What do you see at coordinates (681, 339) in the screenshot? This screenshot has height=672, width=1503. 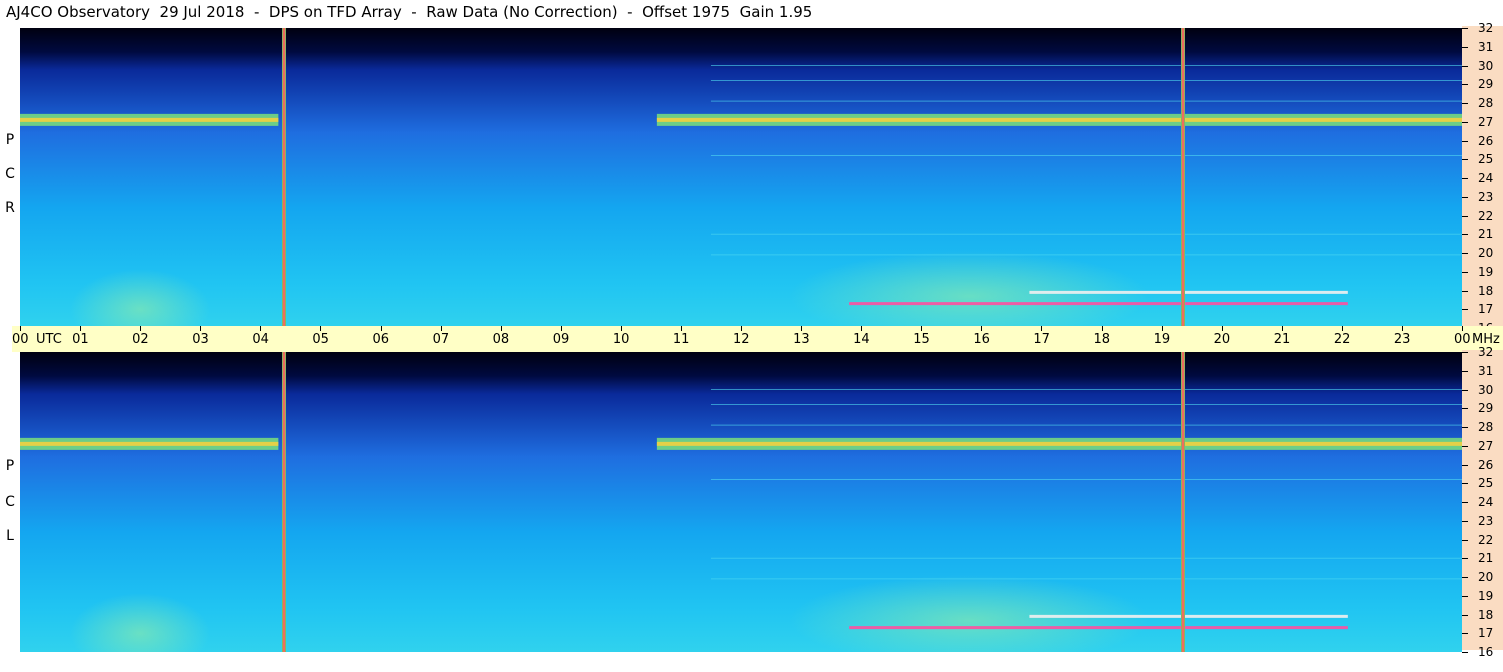 I see `time-tick-label: 11` at bounding box center [681, 339].